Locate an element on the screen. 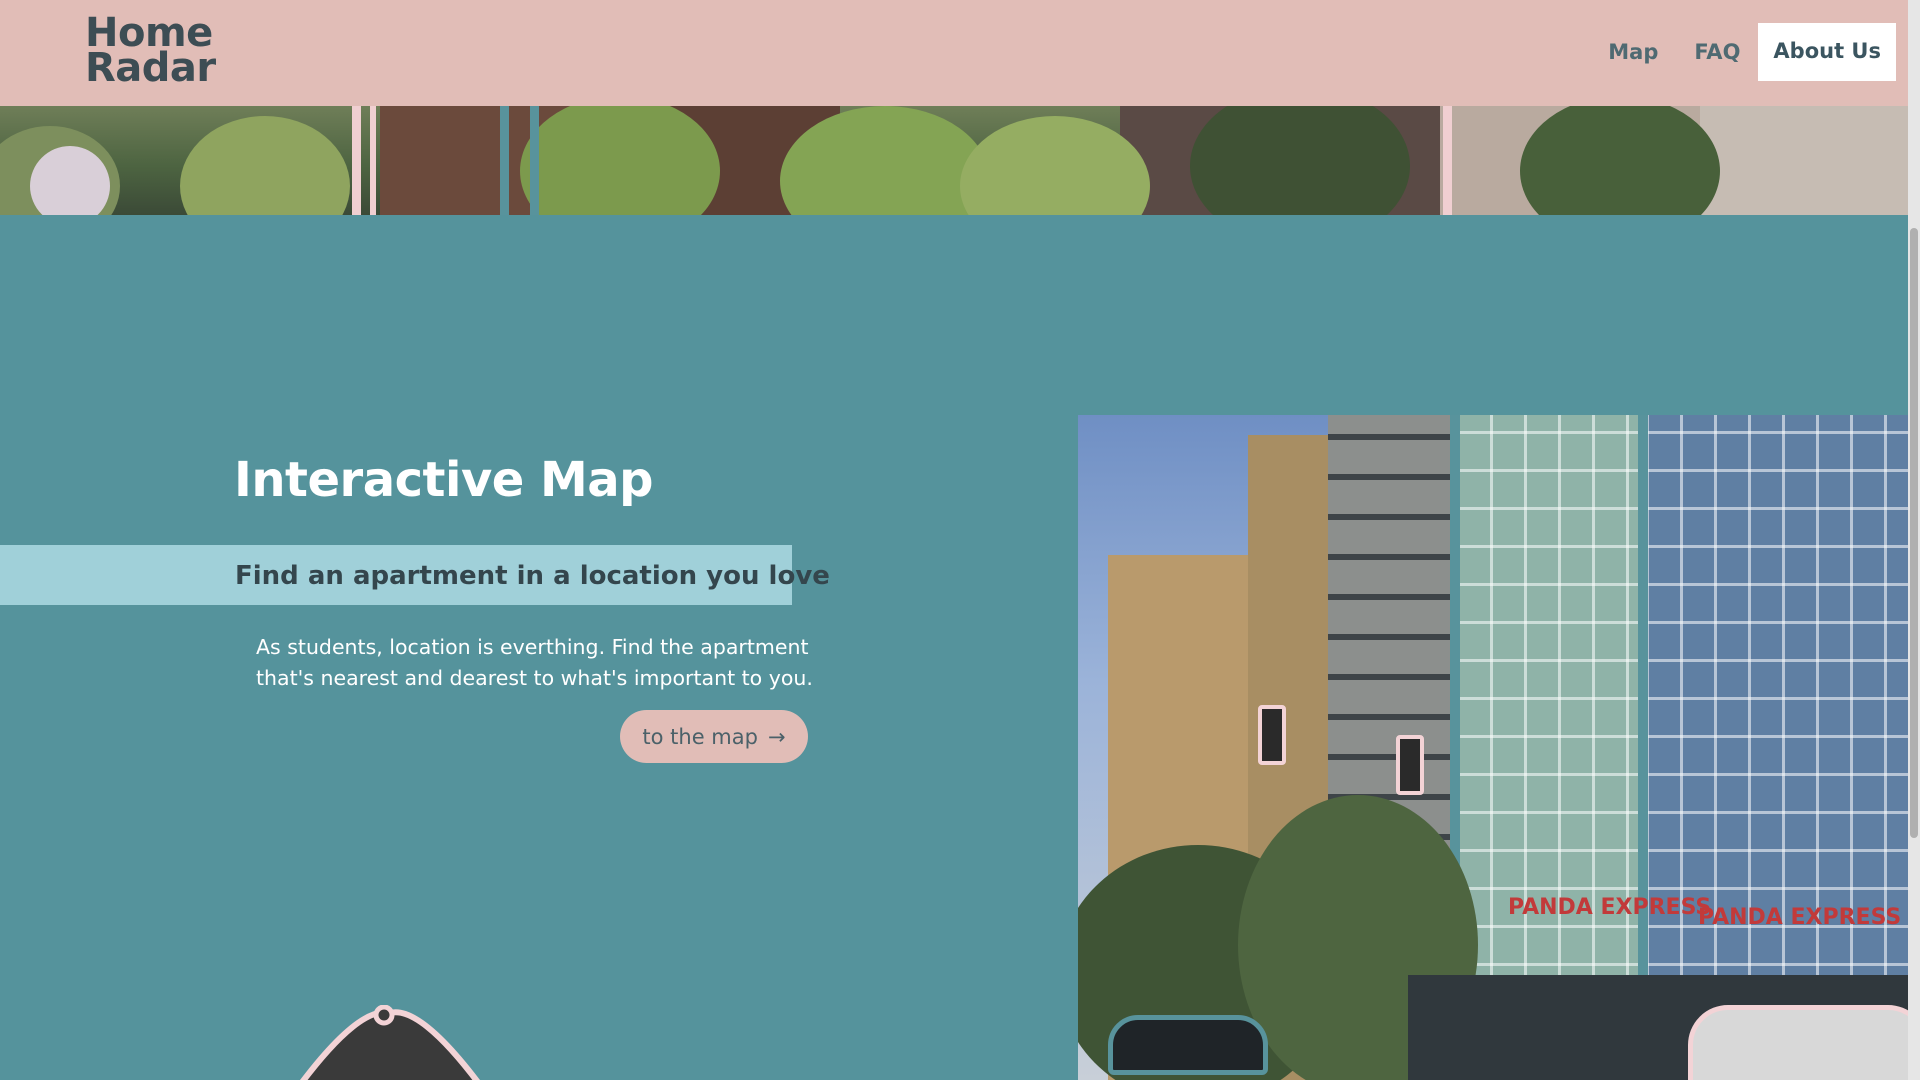  arrow-right-icon: → is located at coordinates (776, 736).